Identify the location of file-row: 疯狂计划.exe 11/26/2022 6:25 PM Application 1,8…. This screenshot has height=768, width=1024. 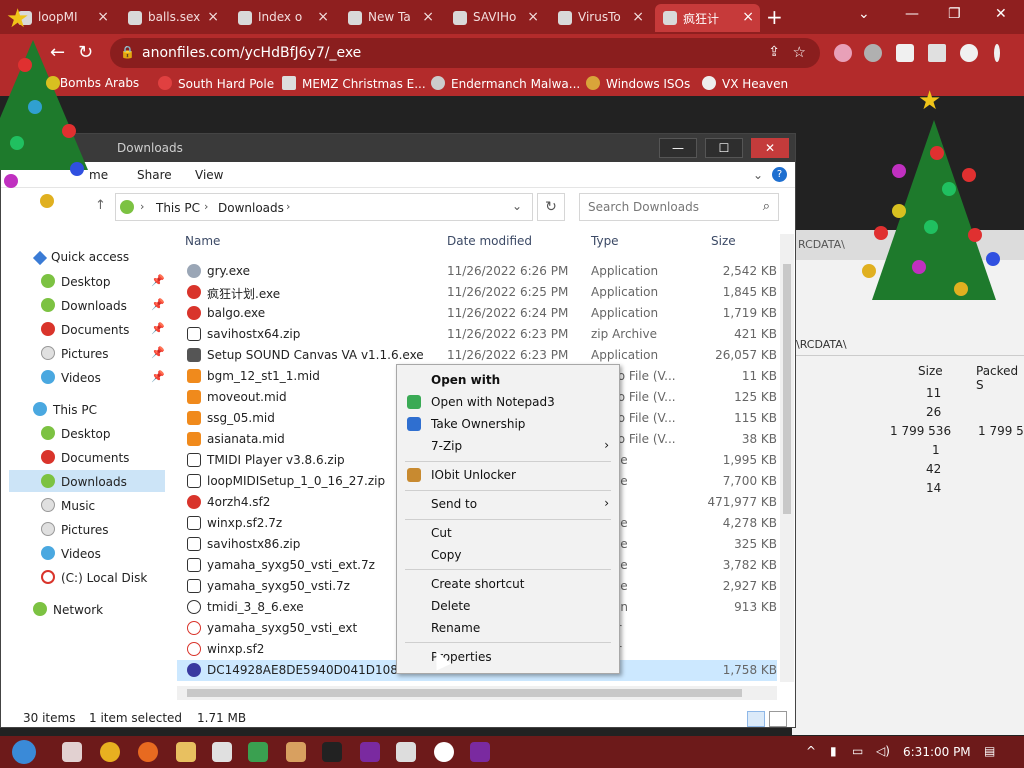
(477, 292).